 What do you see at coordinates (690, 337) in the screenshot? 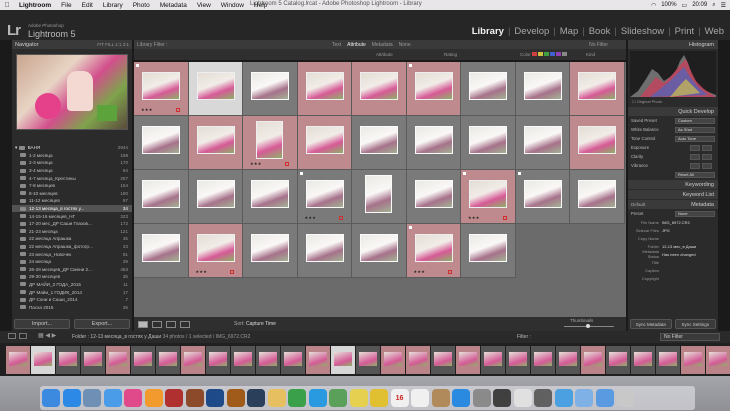
I see `filmstrip-filter-select: No Filter` at bounding box center [690, 337].